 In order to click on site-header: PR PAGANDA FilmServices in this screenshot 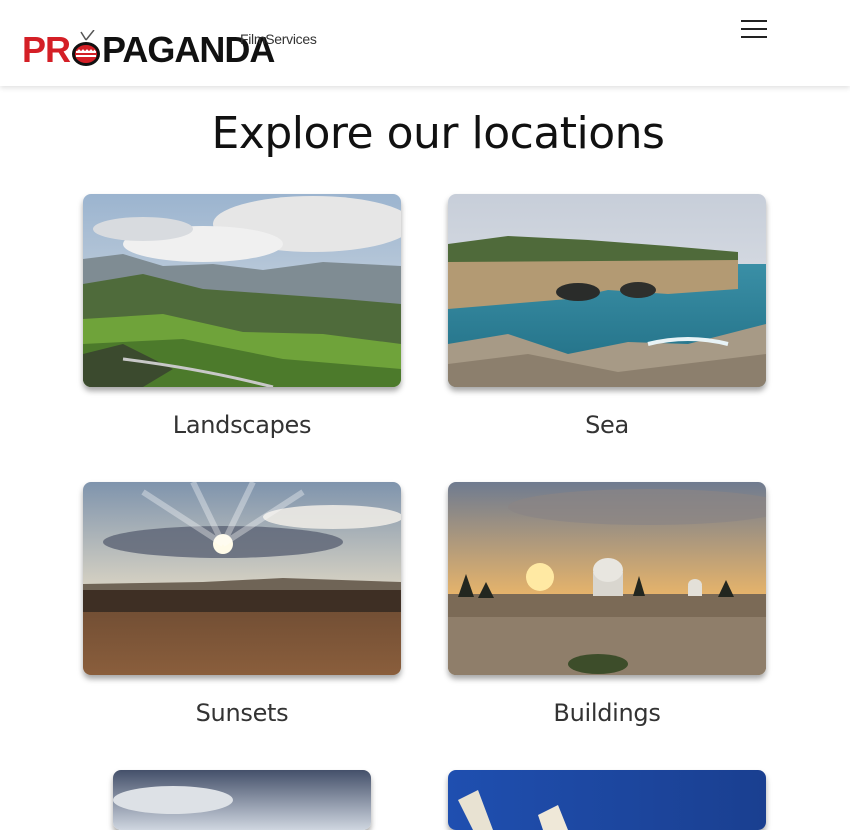, I will do `click(425, 43)`.